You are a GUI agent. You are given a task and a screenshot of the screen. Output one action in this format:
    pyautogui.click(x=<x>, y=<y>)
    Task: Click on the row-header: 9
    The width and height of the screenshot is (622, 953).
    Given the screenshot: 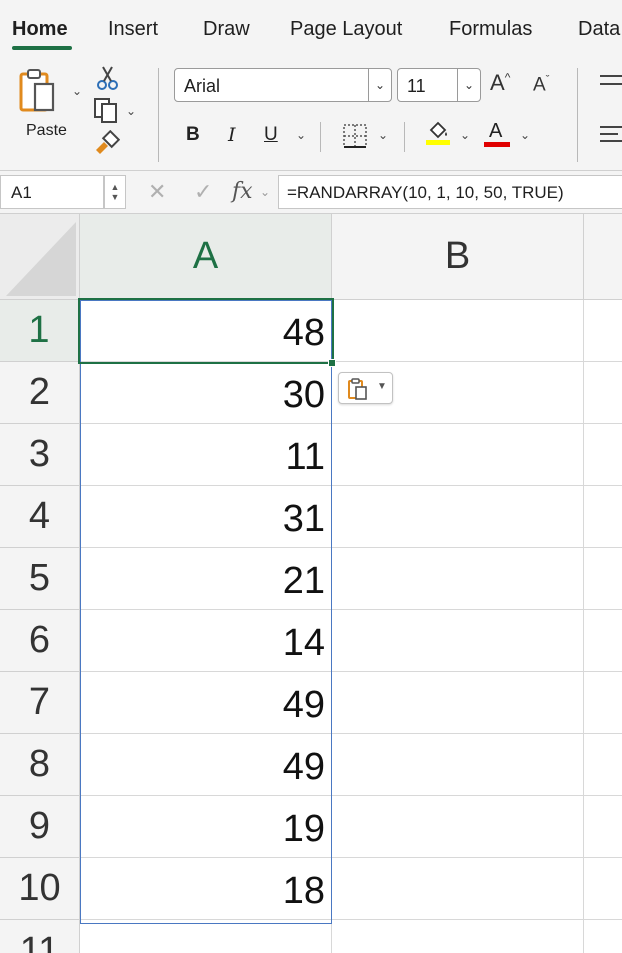 What is the action you would take?
    pyautogui.click(x=40, y=827)
    